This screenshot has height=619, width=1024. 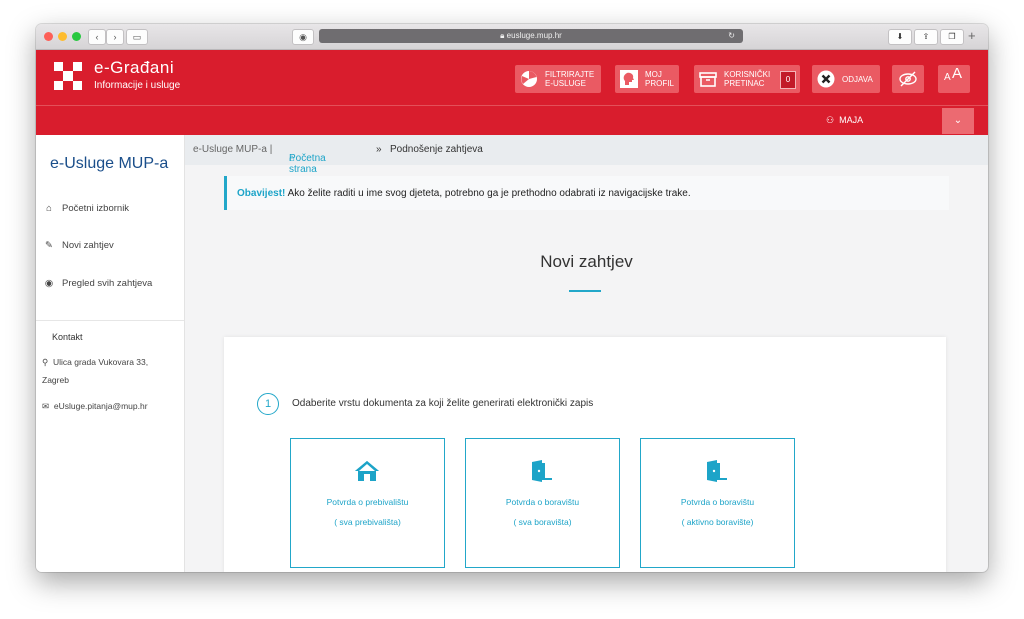 I want to click on option-subtitle: ( sva boravišta), so click(x=542, y=522).